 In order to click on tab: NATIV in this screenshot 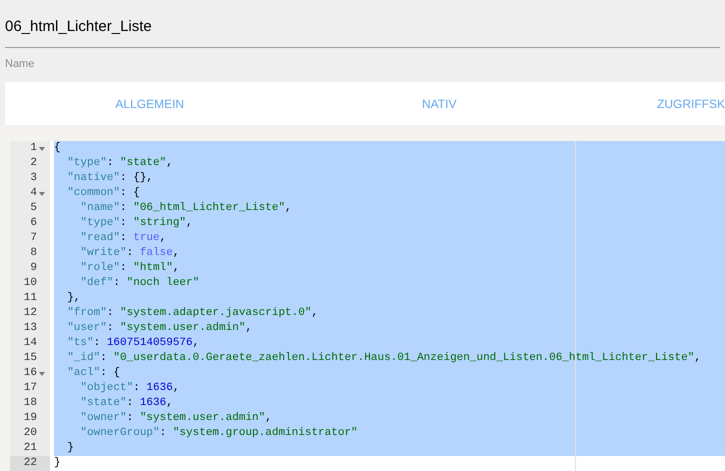, I will do `click(439, 103)`.